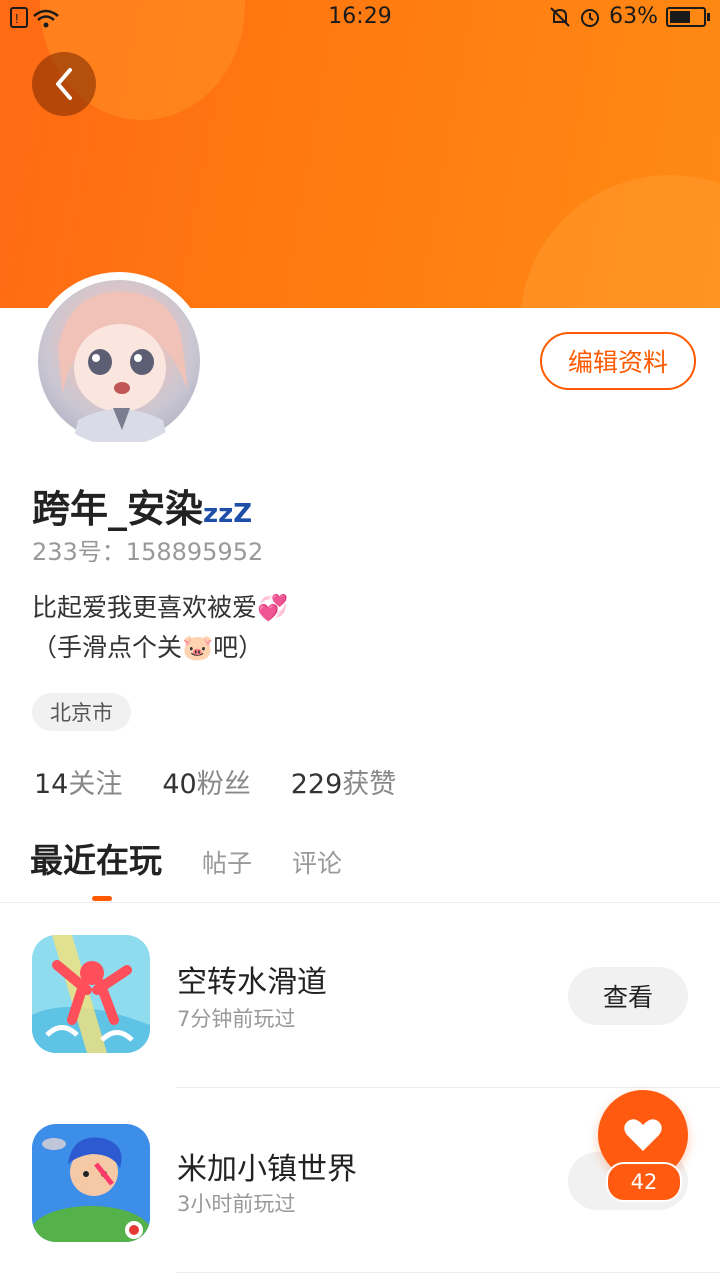  What do you see at coordinates (236, 1019) in the screenshot?
I see `game-last-played: 7分钟前玩过` at bounding box center [236, 1019].